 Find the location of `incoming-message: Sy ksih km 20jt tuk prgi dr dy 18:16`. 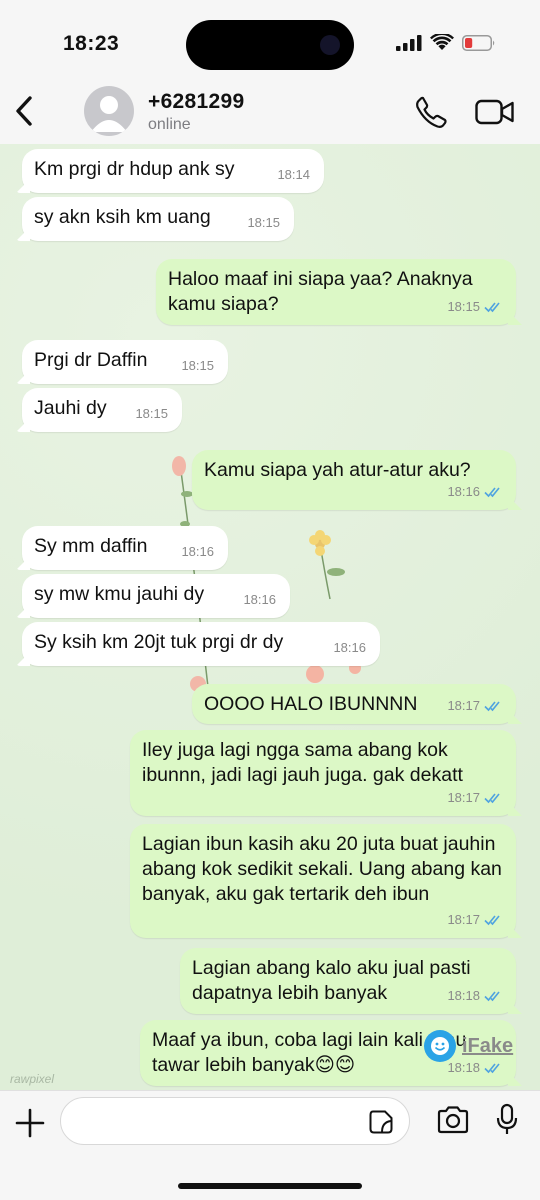

incoming-message: Sy ksih km 20jt tuk prgi dr dy 18:16 is located at coordinates (201, 644).